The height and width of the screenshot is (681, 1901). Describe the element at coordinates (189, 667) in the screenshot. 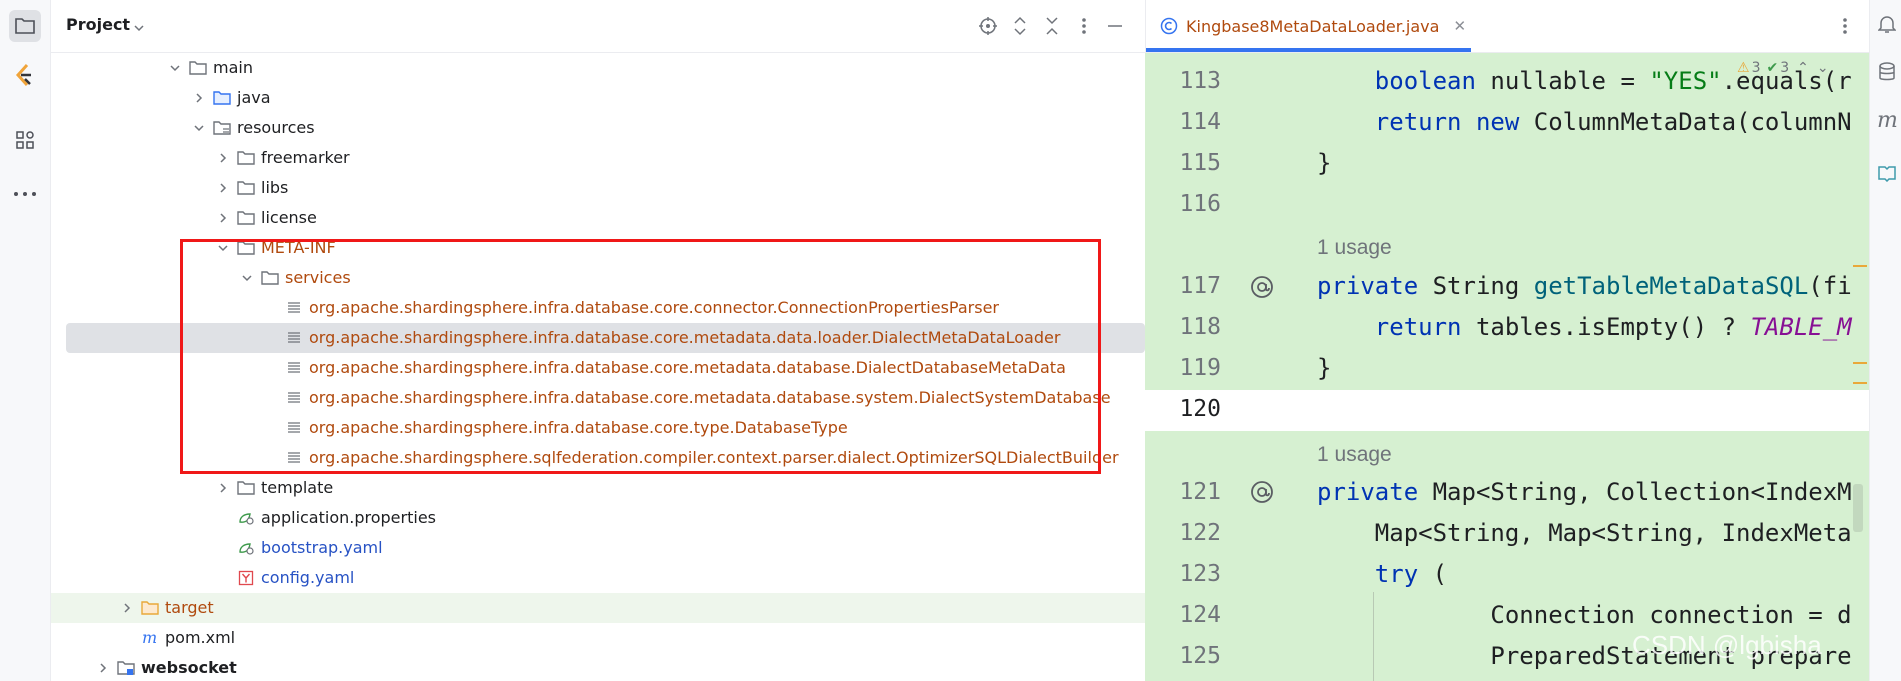

I see `tree-item-label: websocket` at that location.